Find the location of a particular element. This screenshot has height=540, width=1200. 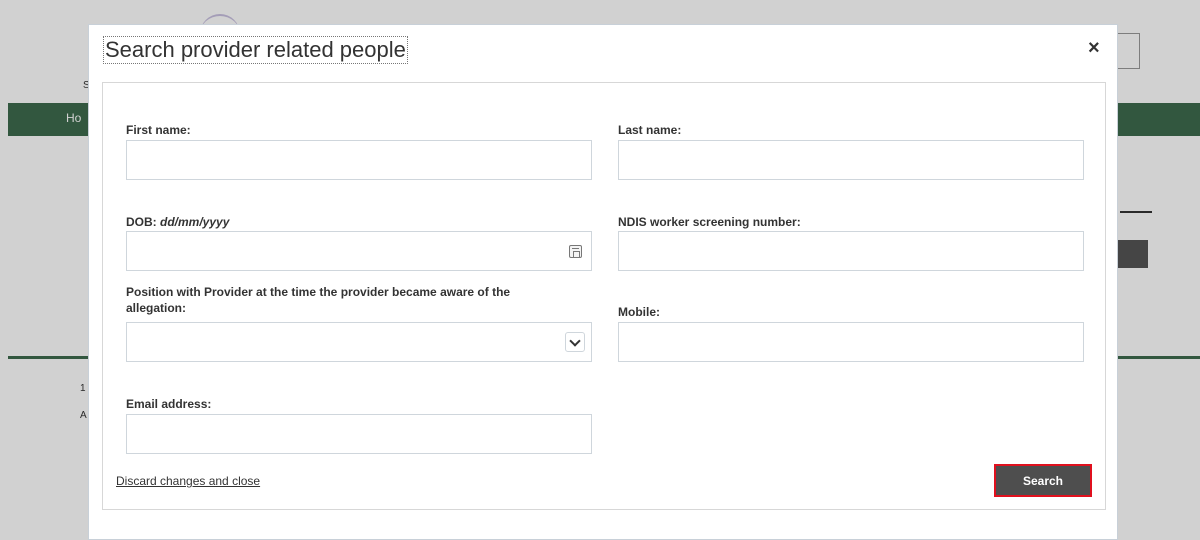

modal-title: Search provider related people is located at coordinates (255, 50).